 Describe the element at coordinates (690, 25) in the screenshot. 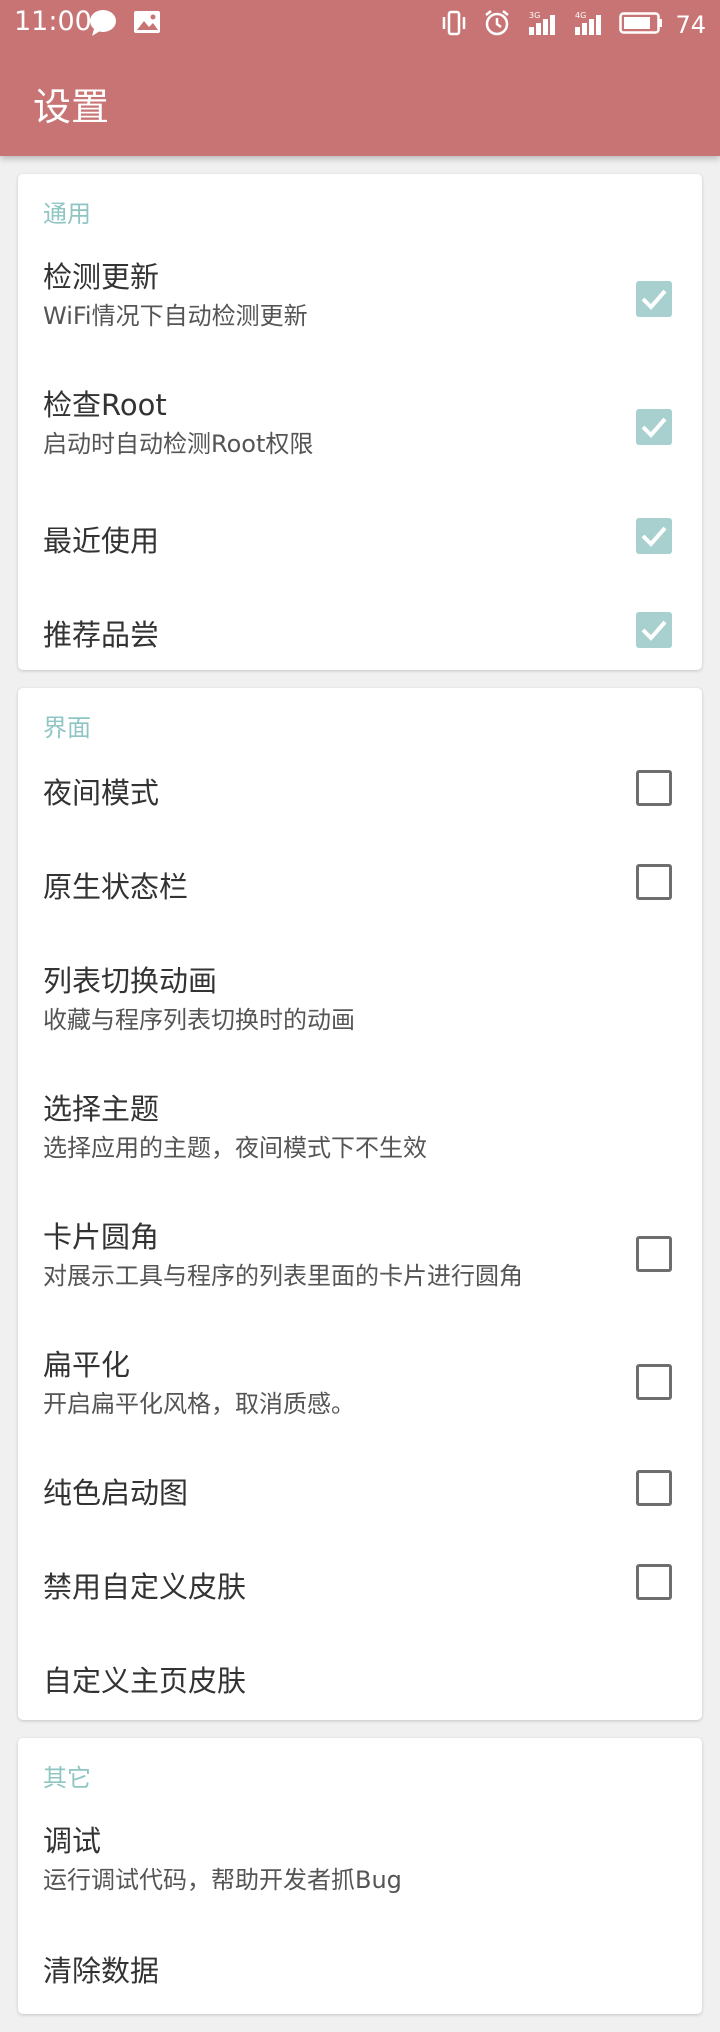

I see `battery-level: 74` at that location.